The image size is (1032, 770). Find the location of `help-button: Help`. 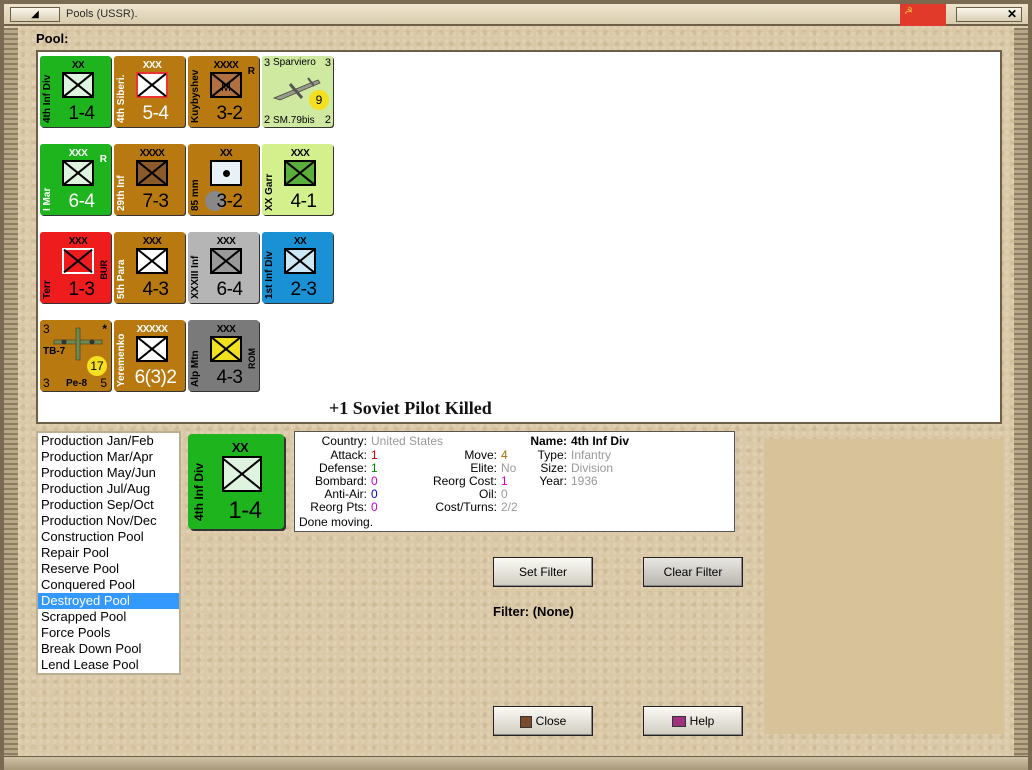

help-button: Help is located at coordinates (693, 721).